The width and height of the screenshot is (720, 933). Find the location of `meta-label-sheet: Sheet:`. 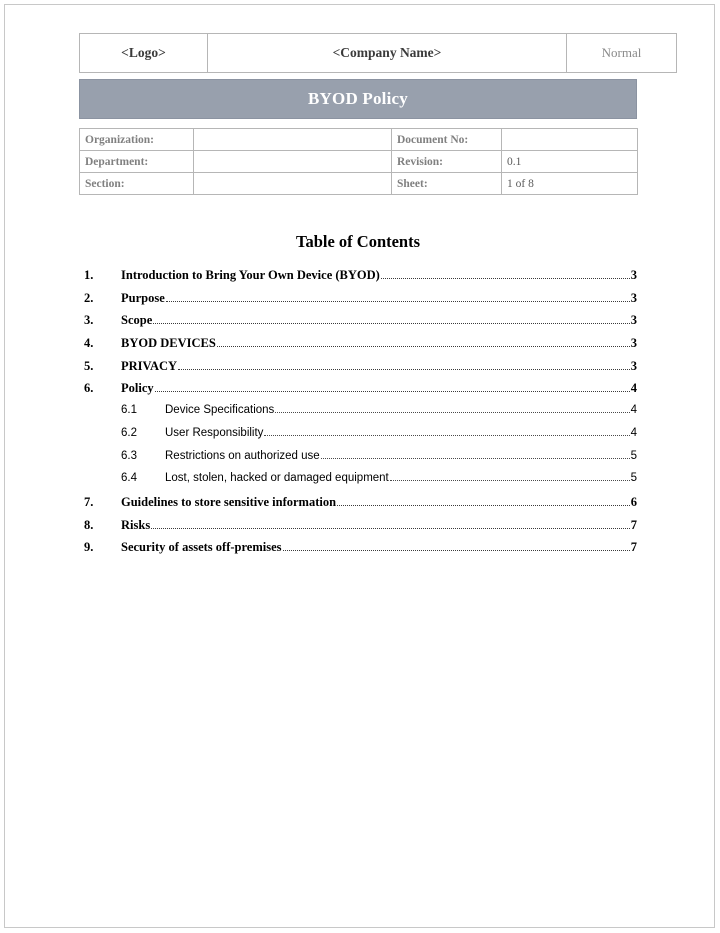

meta-label-sheet: Sheet: is located at coordinates (446, 183).